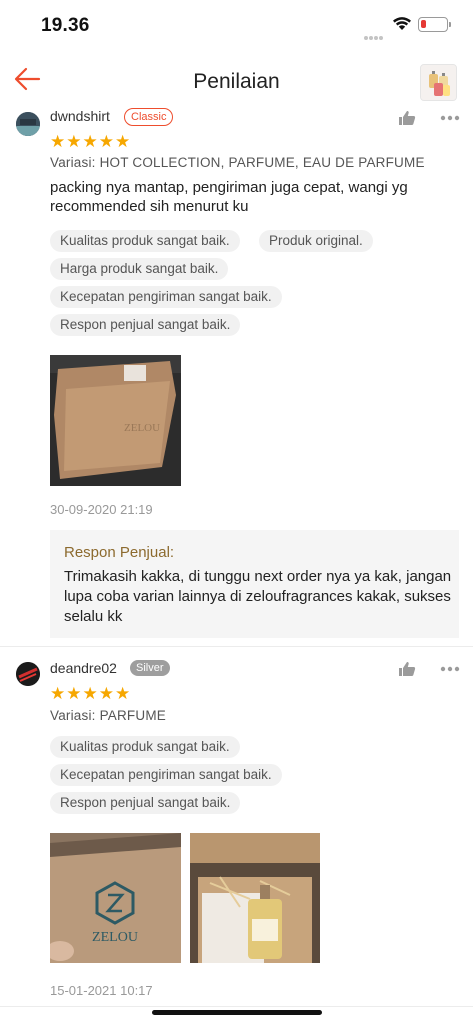  I want to click on review-date: 30-09-2020 21:19, so click(101, 509).